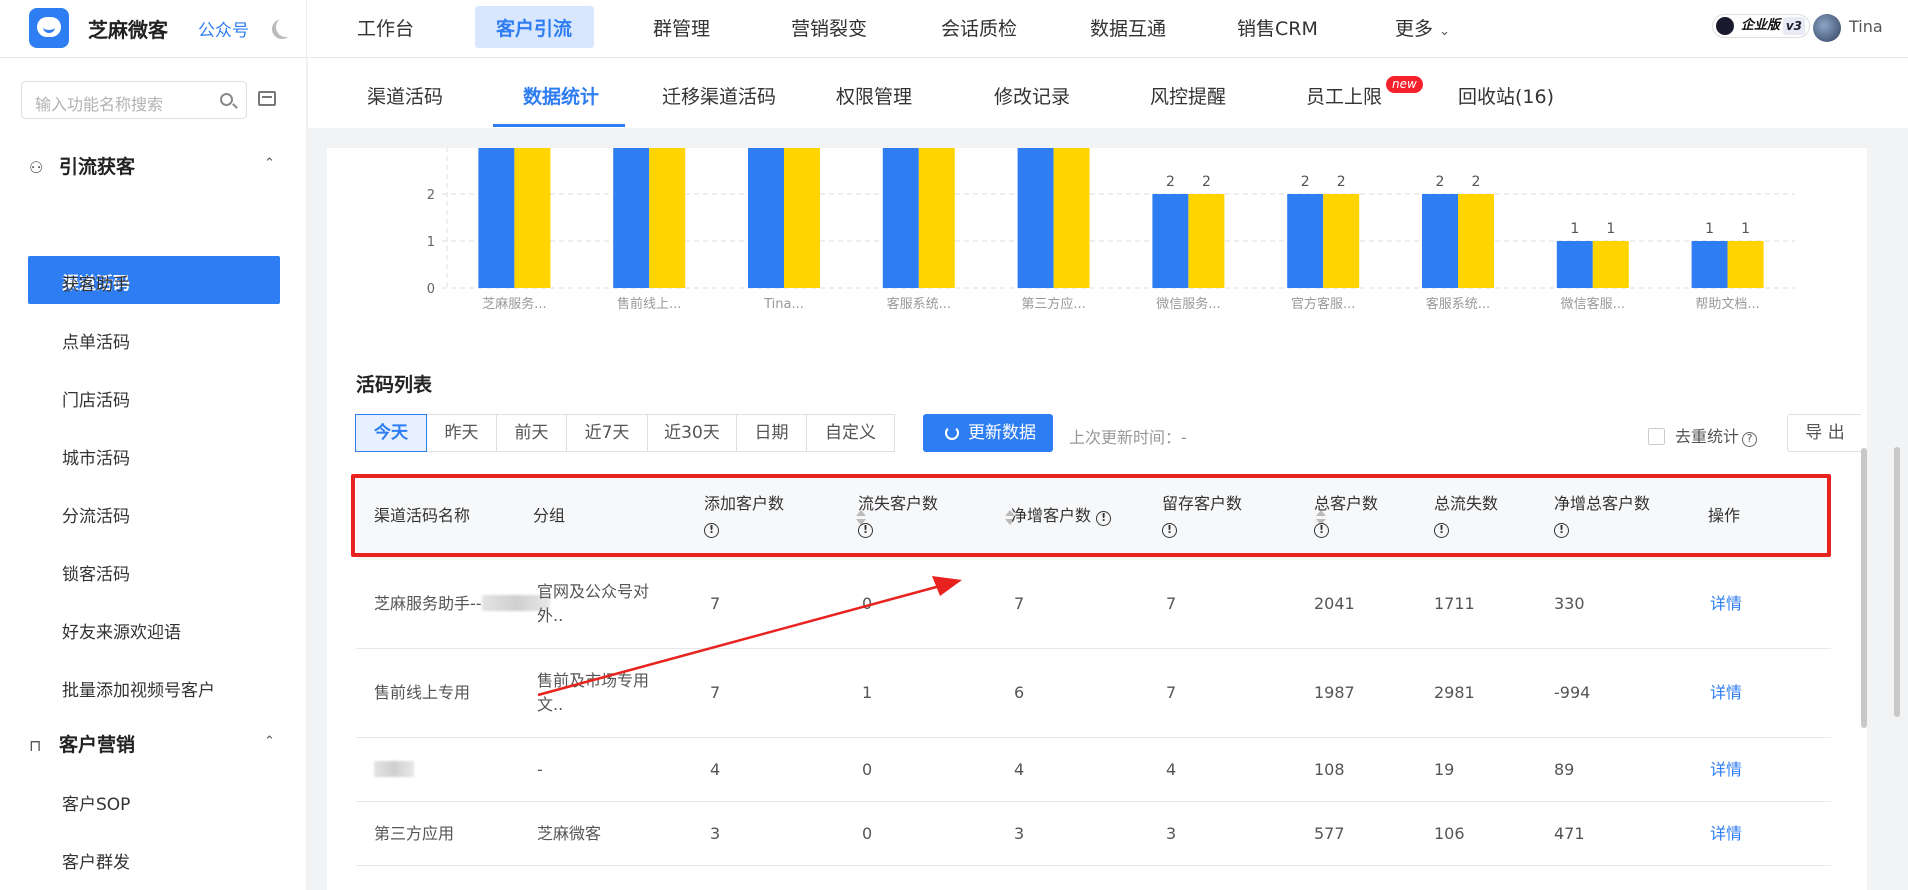 The width and height of the screenshot is (1908, 890). What do you see at coordinates (1188, 95) in the screenshot?
I see `tab-risk-alert: 风控提醒` at bounding box center [1188, 95].